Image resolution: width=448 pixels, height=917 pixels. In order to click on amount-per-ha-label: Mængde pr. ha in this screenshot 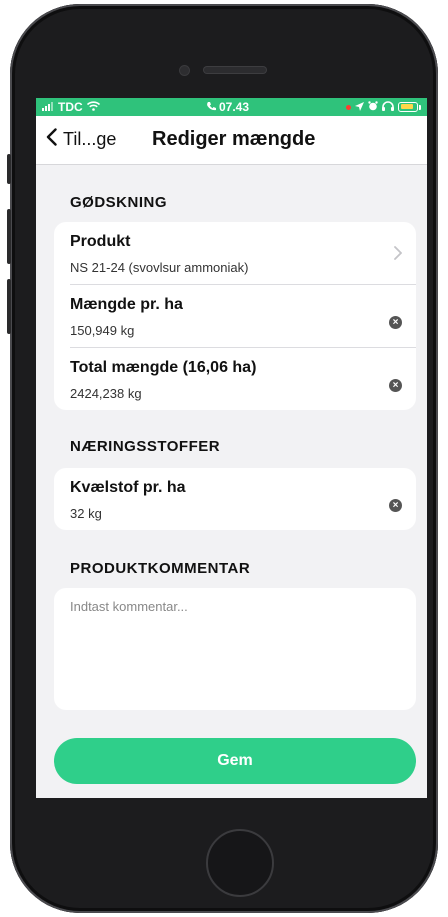, I will do `click(126, 304)`.